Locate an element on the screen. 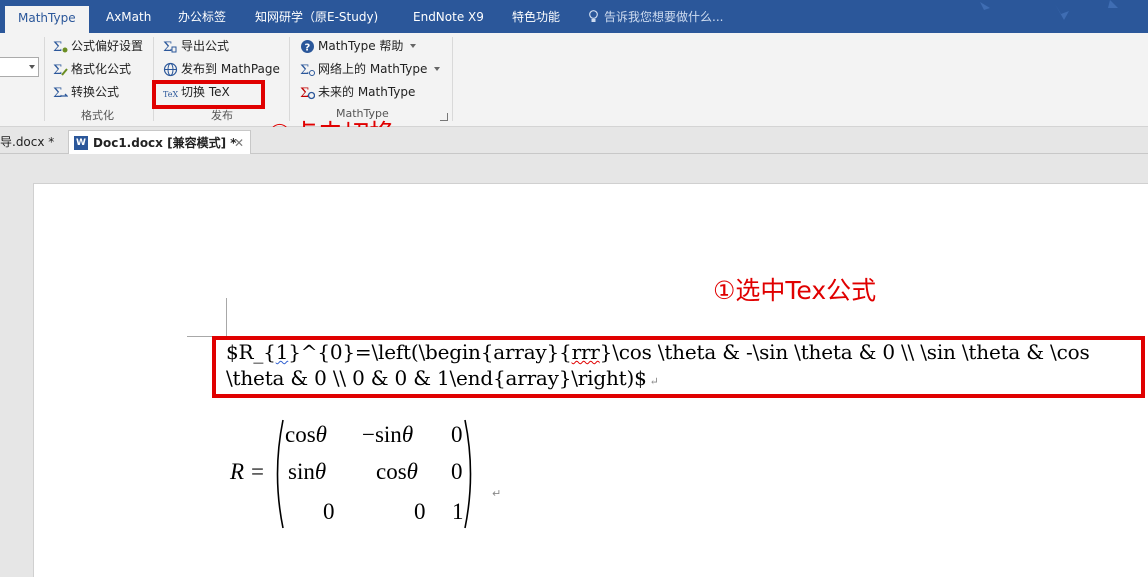 The height and width of the screenshot is (577, 1148). help-icon: ? is located at coordinates (307, 47).